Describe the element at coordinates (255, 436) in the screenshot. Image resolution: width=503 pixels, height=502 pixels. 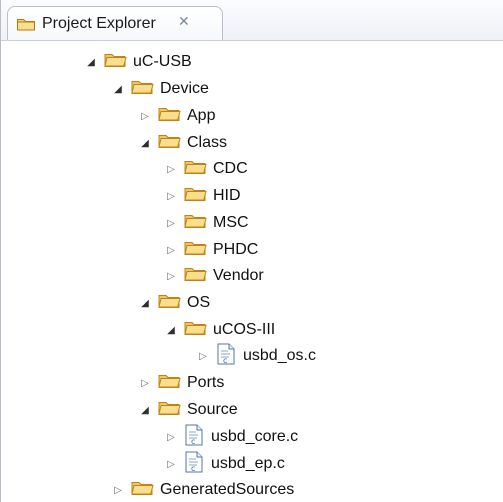
I see `tree-item-label: usbd_core.c` at that location.